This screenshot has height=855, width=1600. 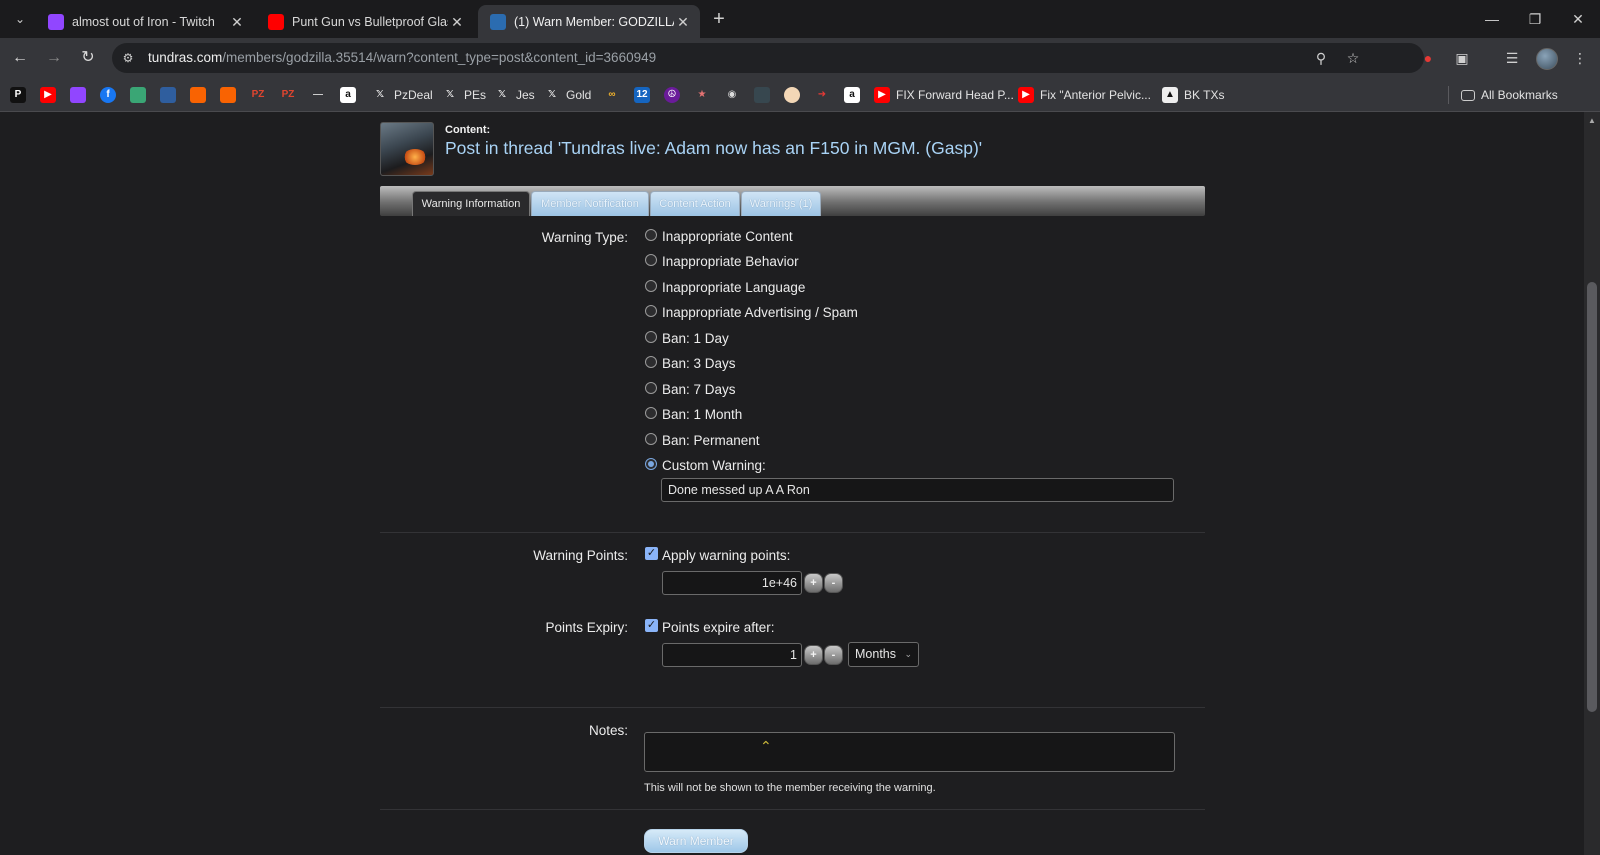 I want to click on option-label: Ban: 7 Days, so click(x=699, y=389).